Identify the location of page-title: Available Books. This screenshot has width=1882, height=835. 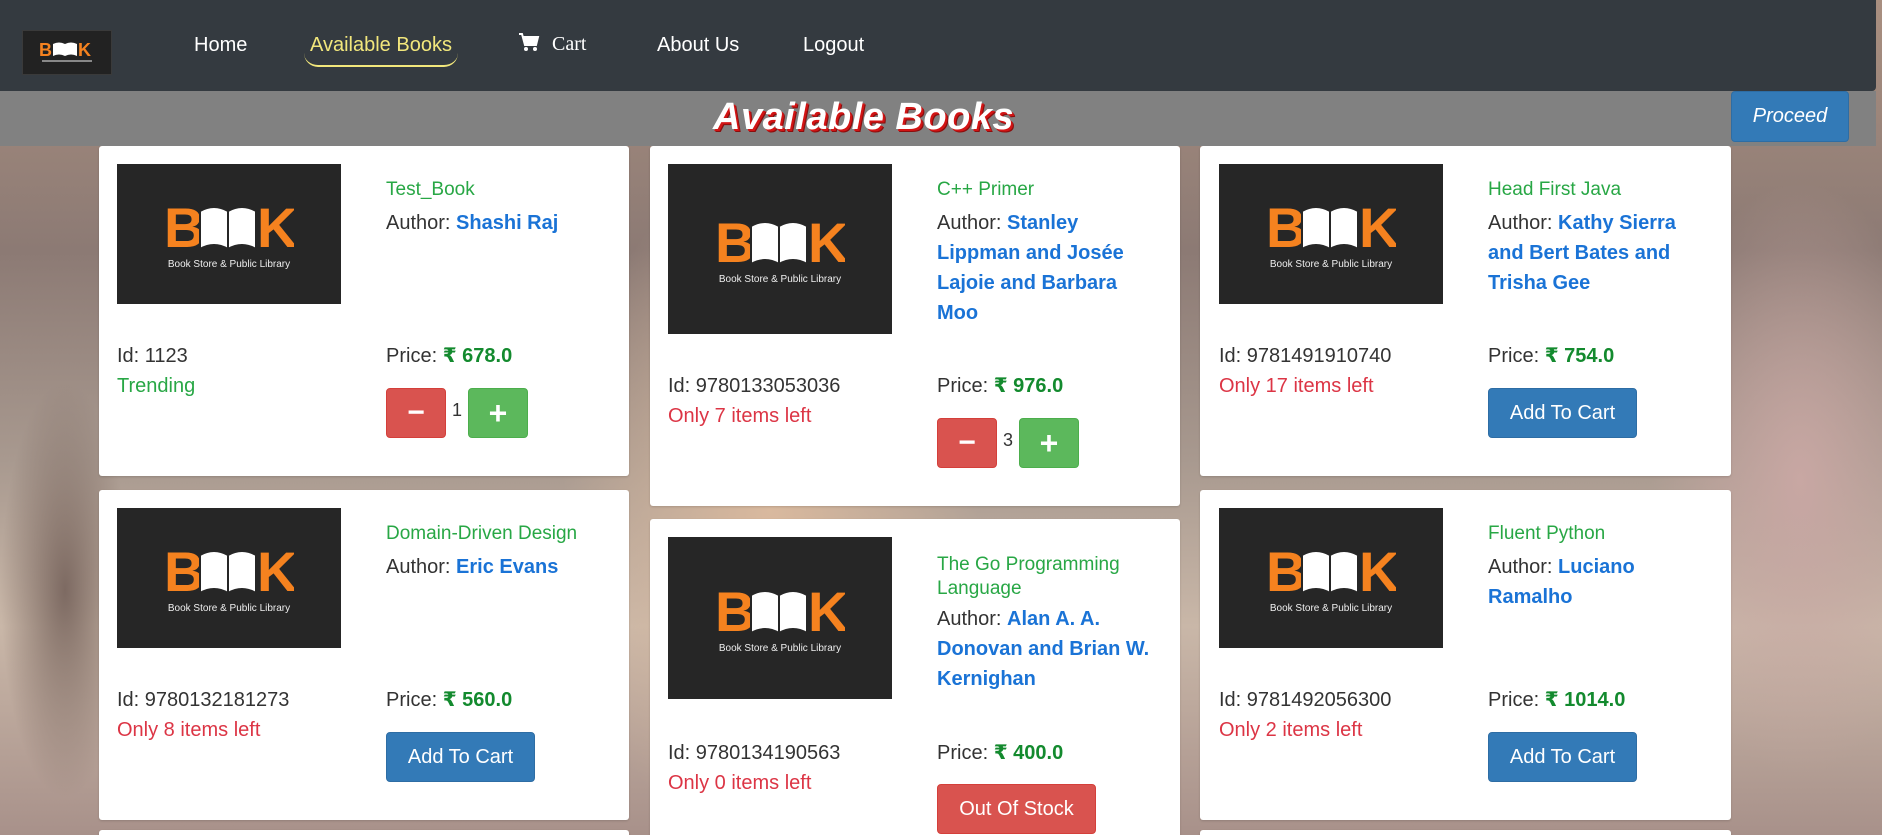
(864, 117).